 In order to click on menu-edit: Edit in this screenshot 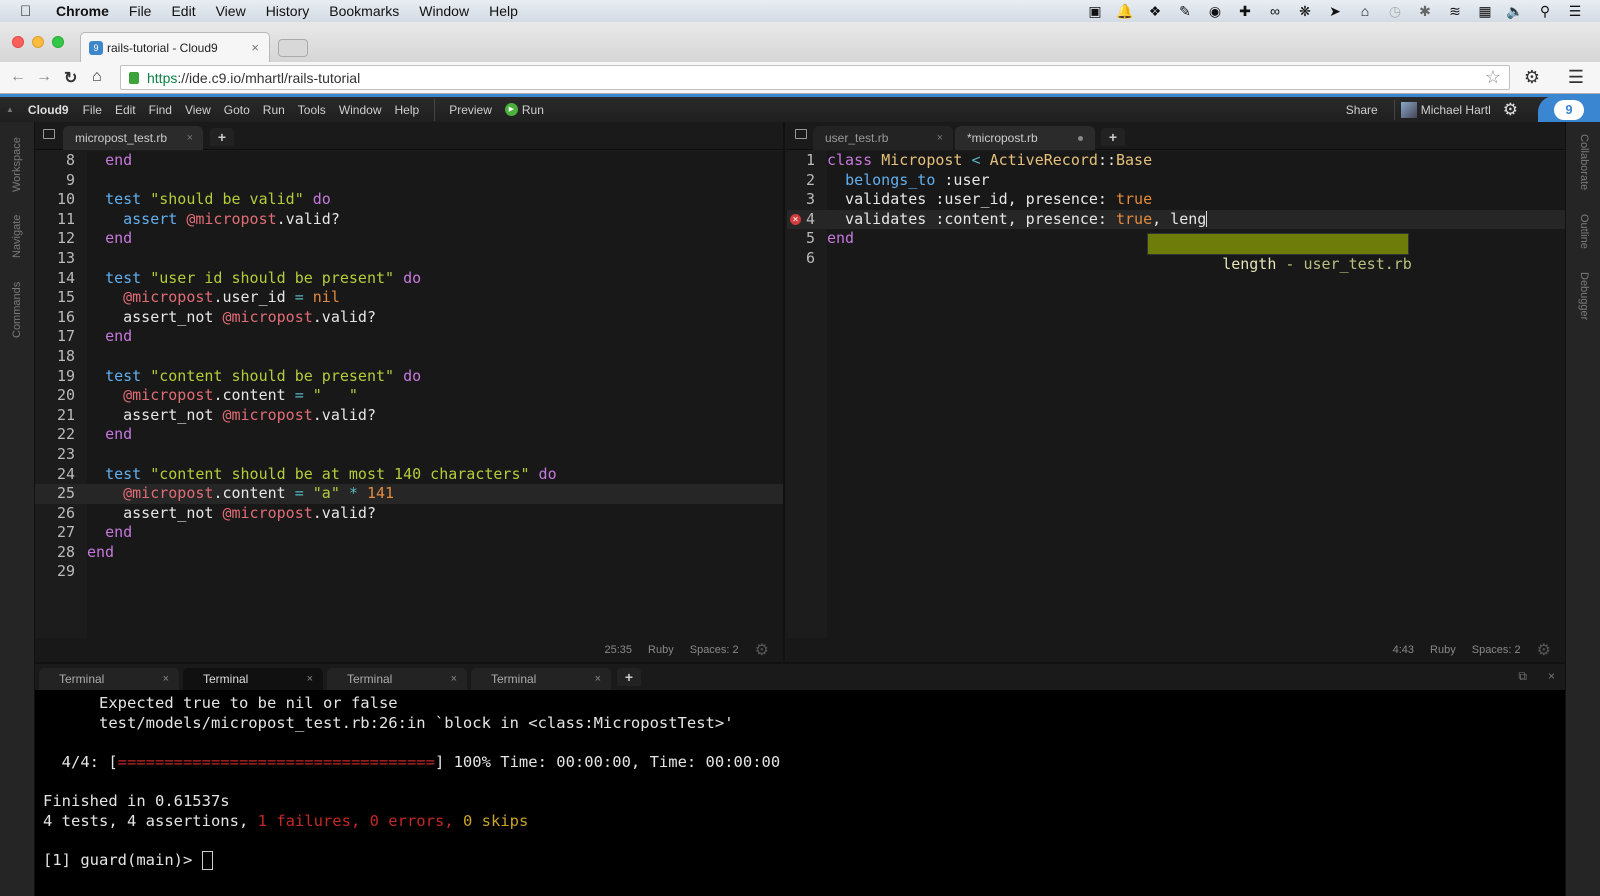, I will do `click(183, 11)`.